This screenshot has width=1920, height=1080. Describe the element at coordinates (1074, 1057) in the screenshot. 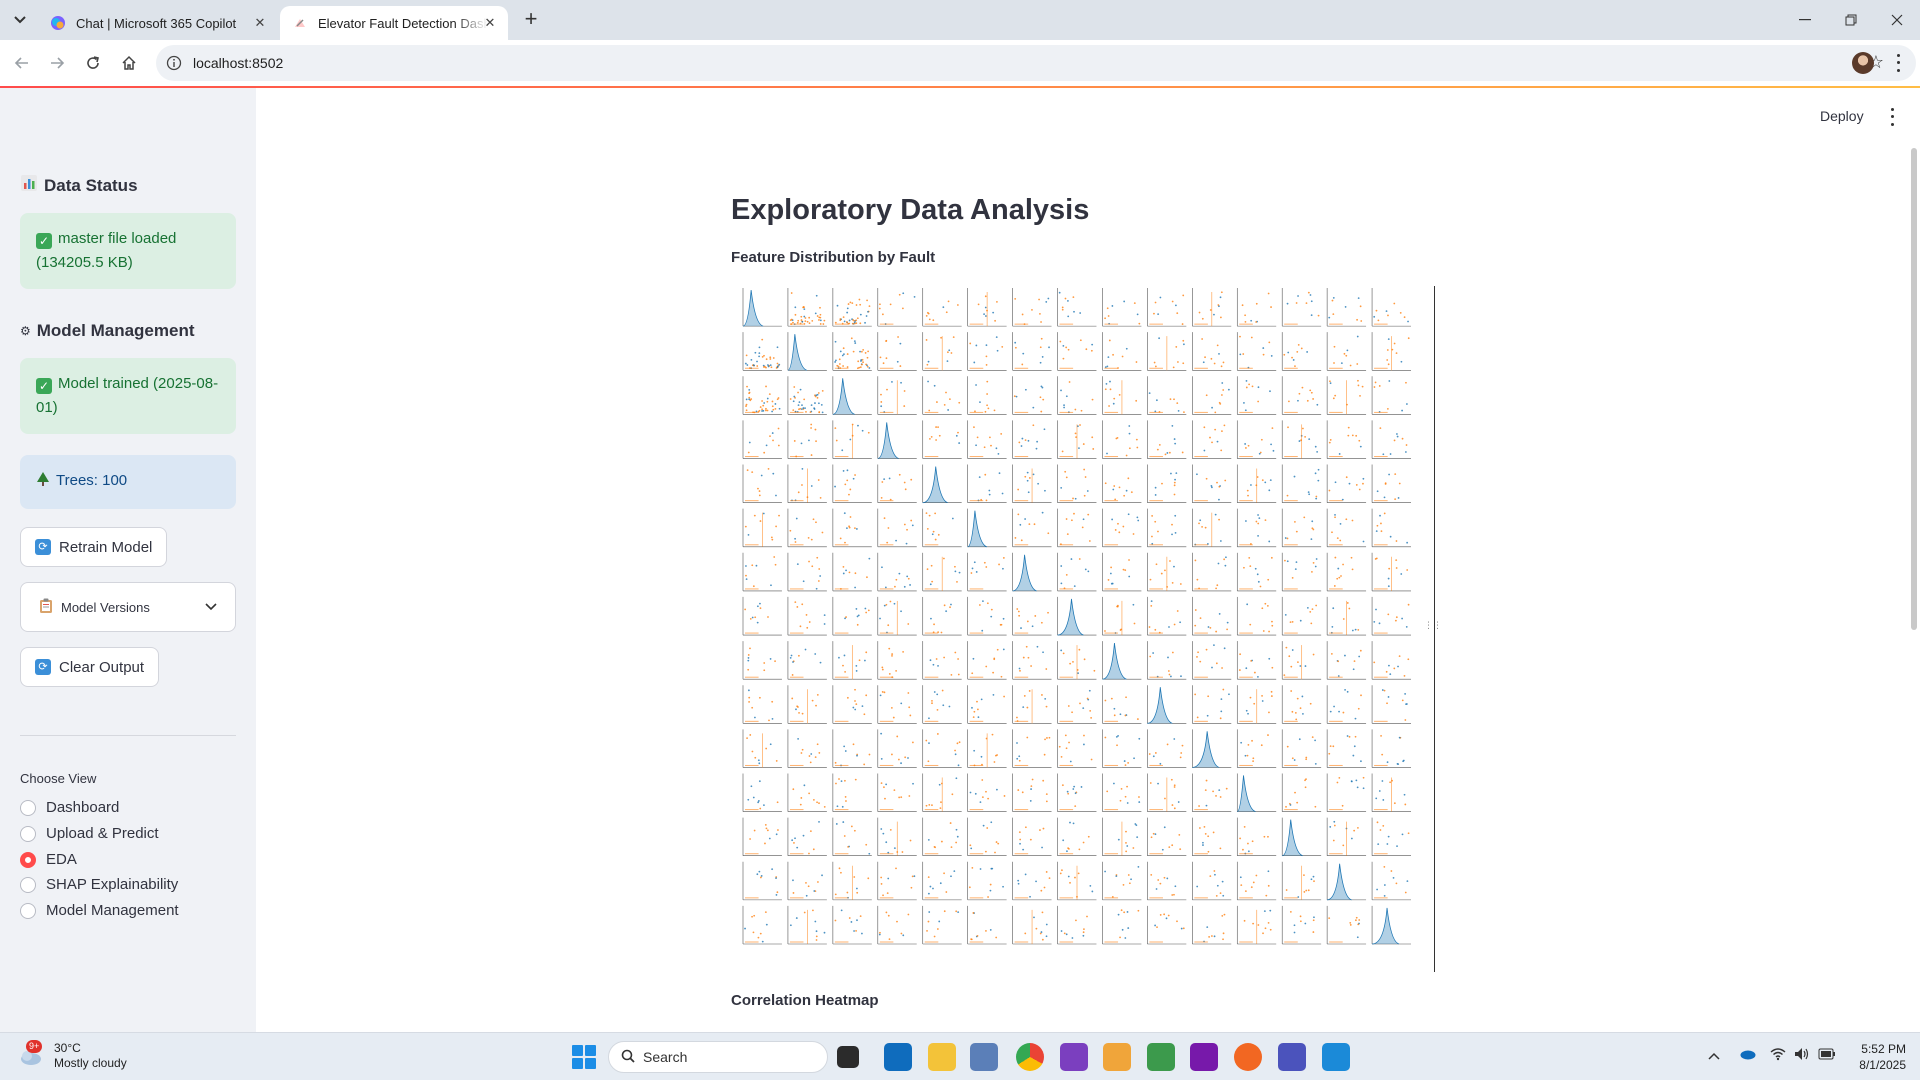

I see `visual-studio-icon` at that location.